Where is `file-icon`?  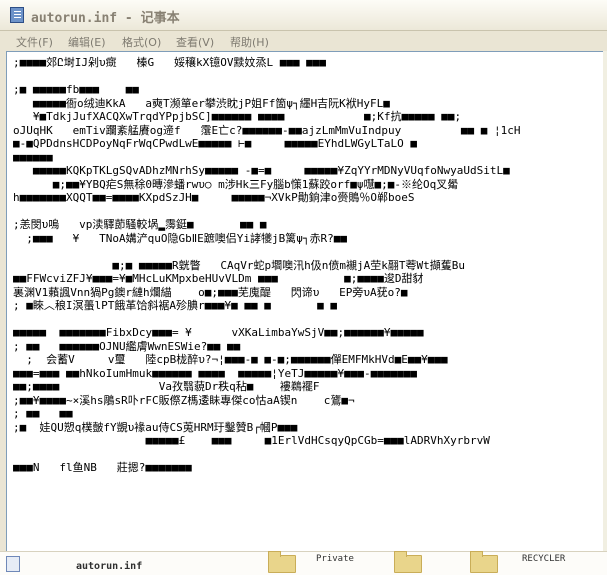
file-icon is located at coordinates (13, 564).